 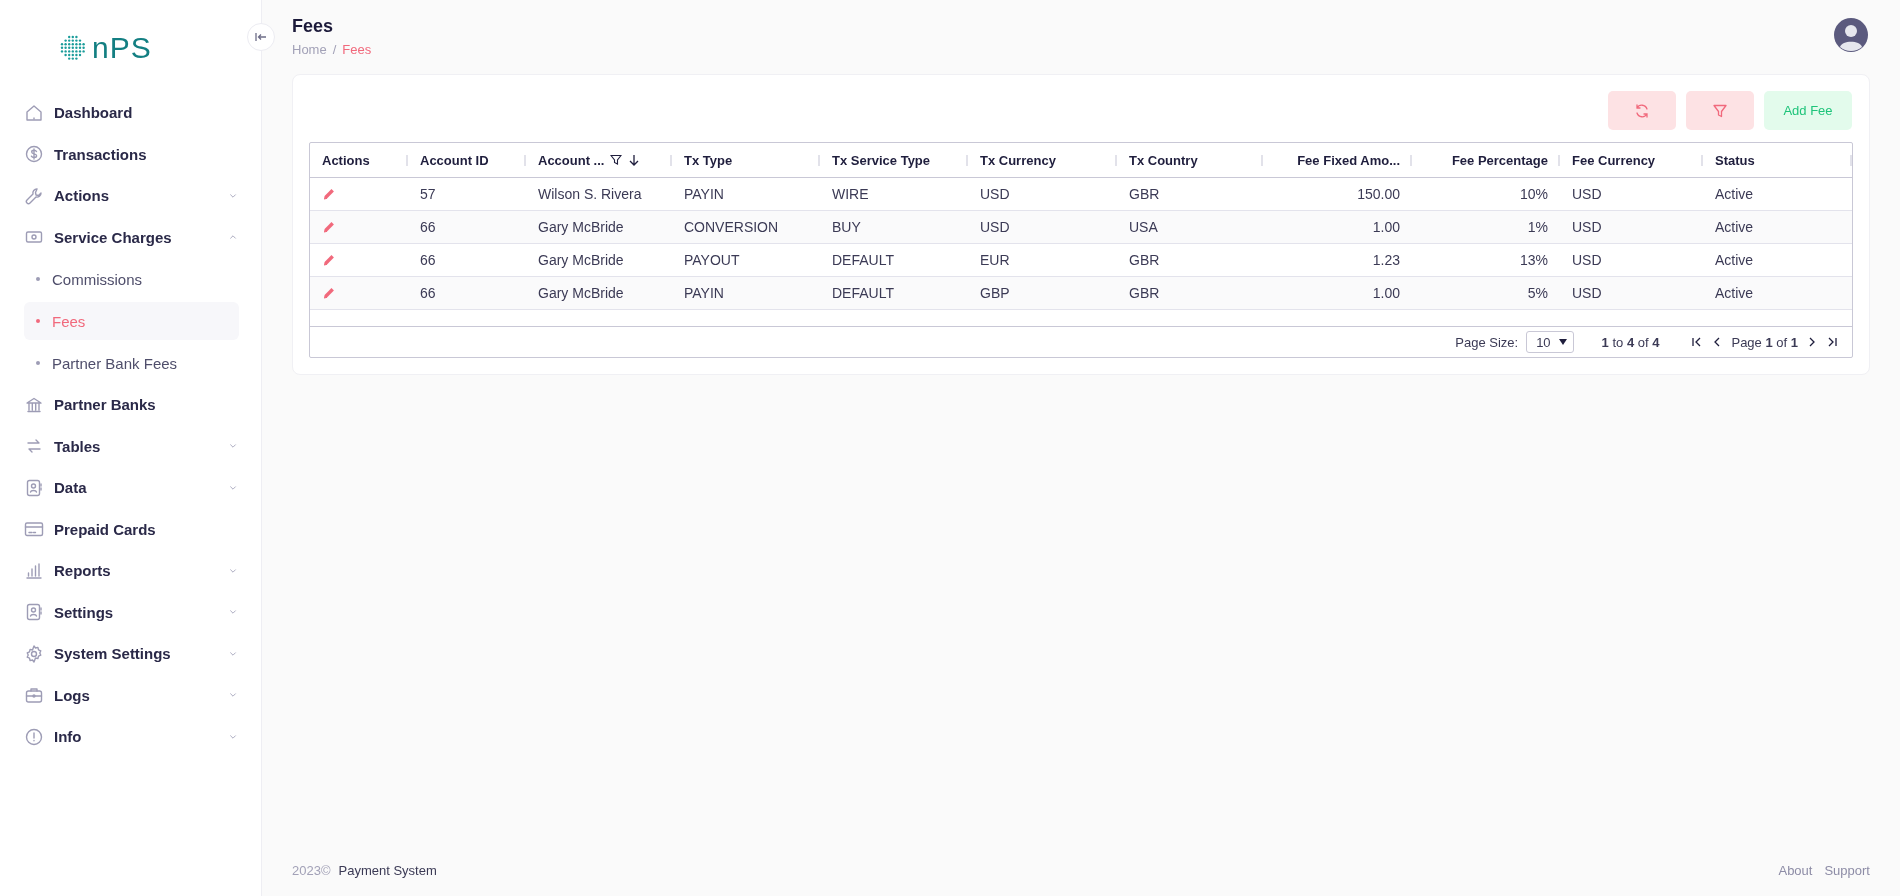 I want to click on last-page-button, so click(x=1832, y=342).